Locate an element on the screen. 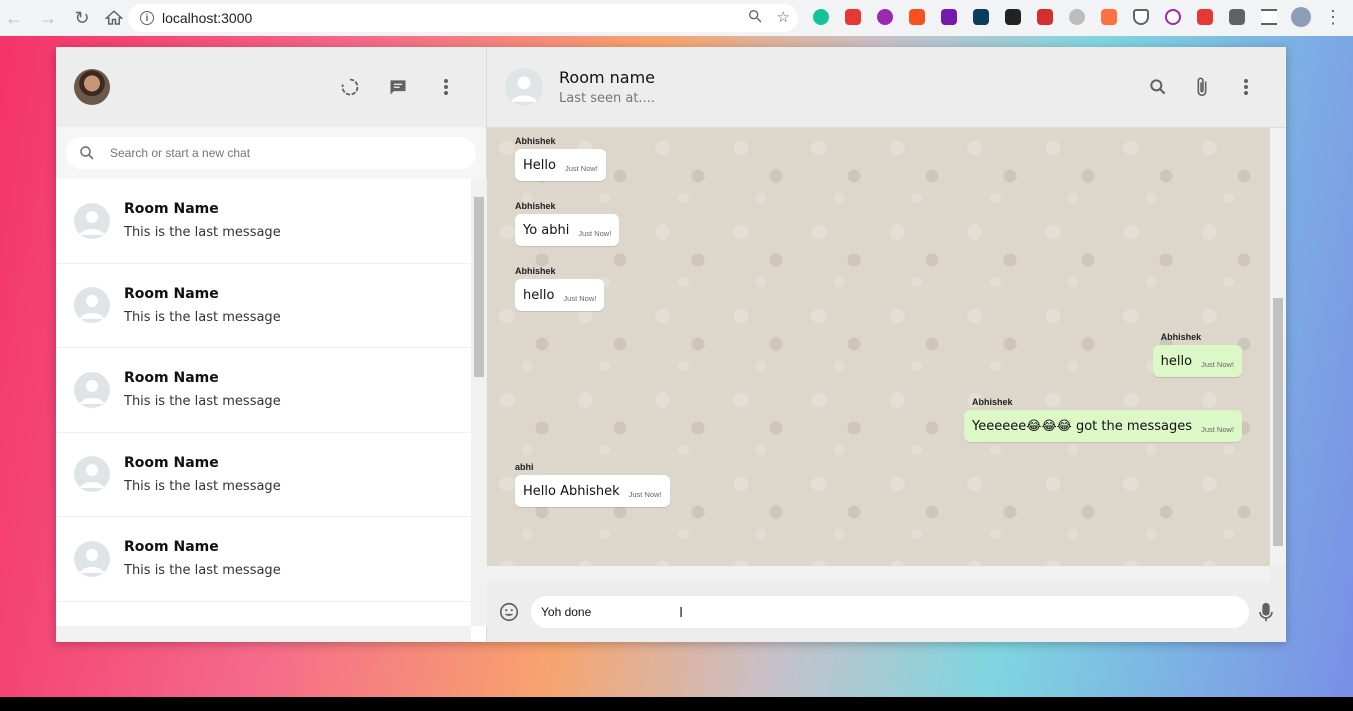 Image resolution: width=1353 pixels, height=711 pixels. emoji-icon is located at coordinates (509, 612).